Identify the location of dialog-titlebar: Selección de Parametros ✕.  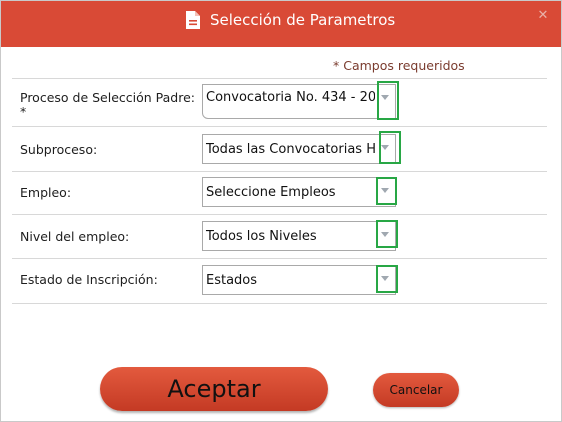
(281, 24).